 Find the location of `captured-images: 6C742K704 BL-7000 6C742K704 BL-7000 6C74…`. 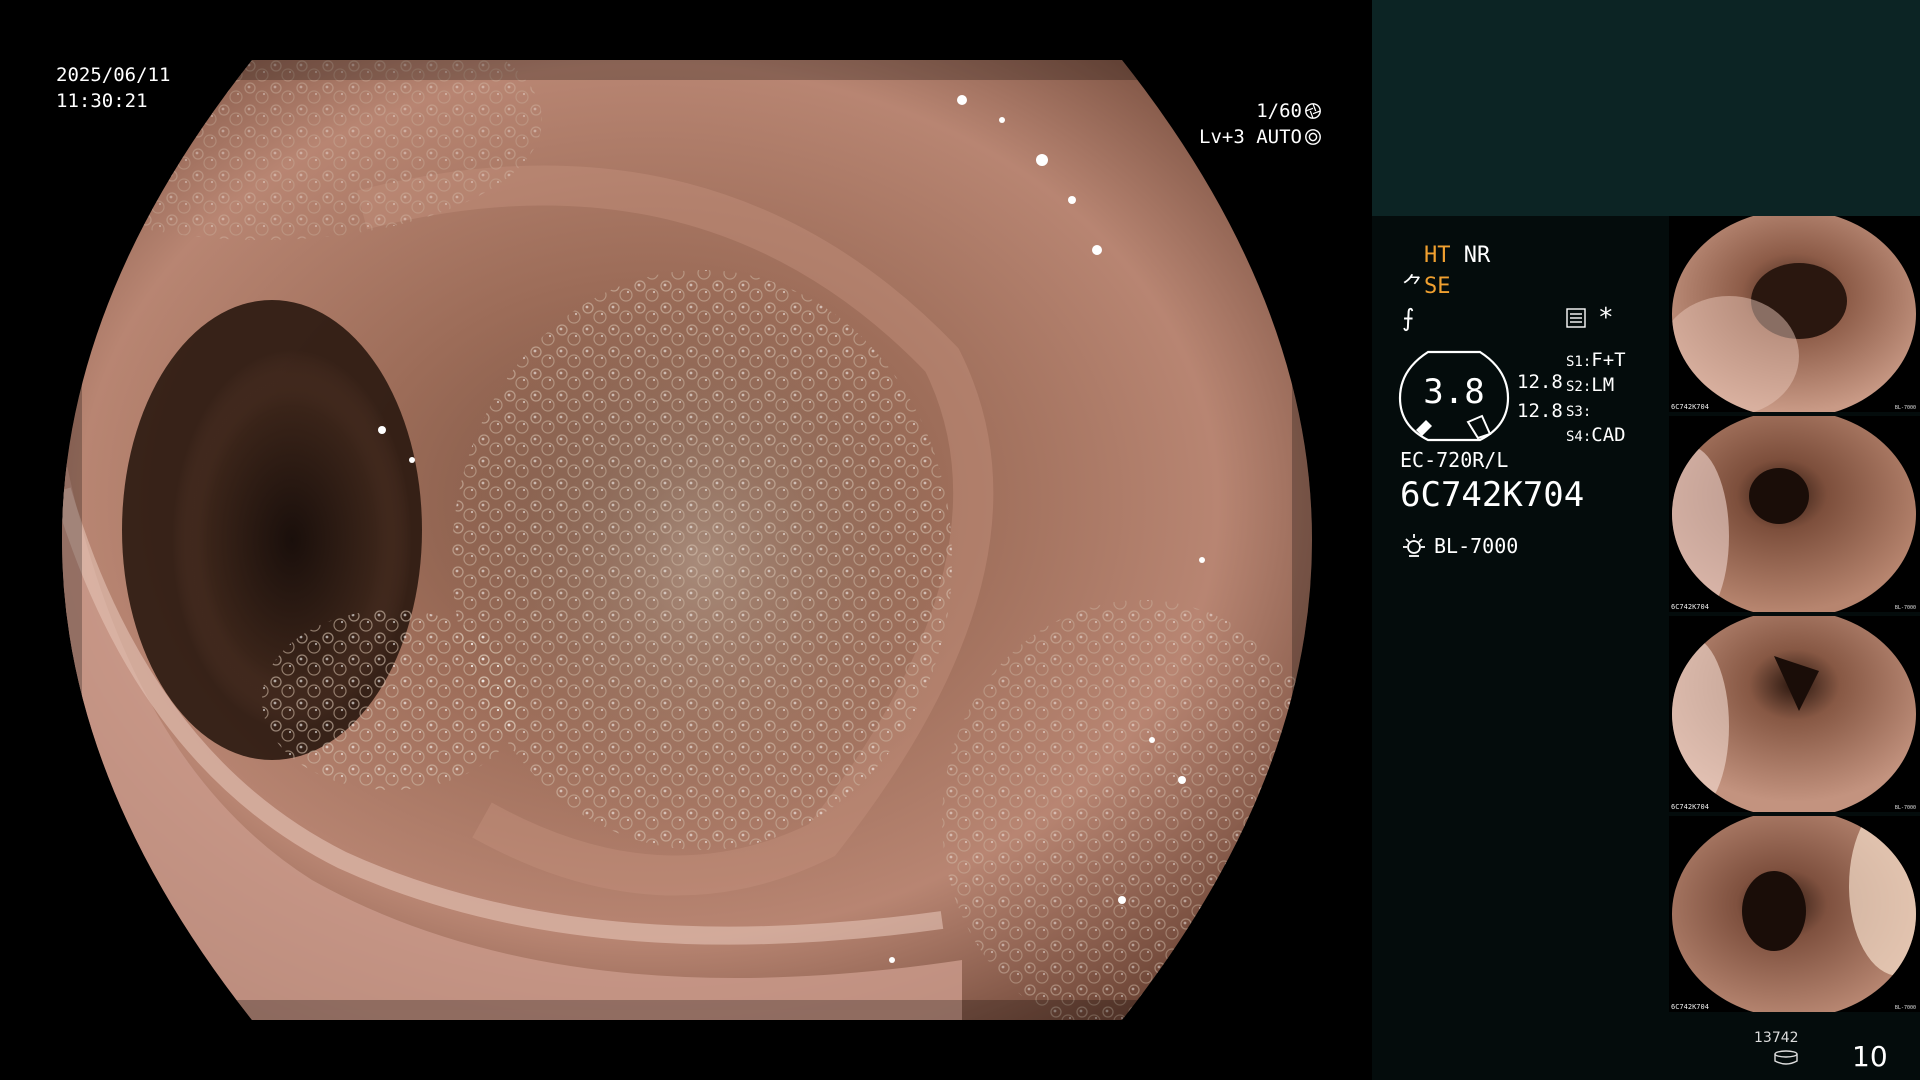

captured-images: 6C742K704 BL-7000 6C742K704 BL-7000 6C74… is located at coordinates (1794, 616).